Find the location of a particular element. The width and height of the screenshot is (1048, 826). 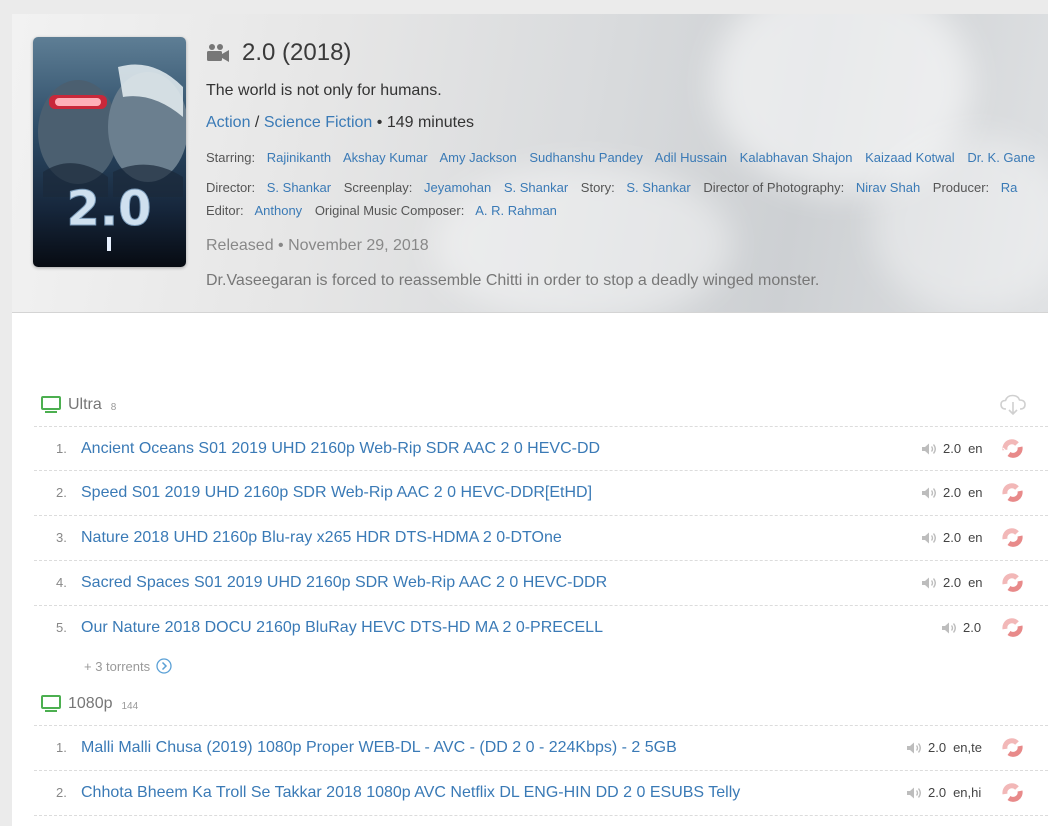

audio-language: en,hi is located at coordinates (967, 792).